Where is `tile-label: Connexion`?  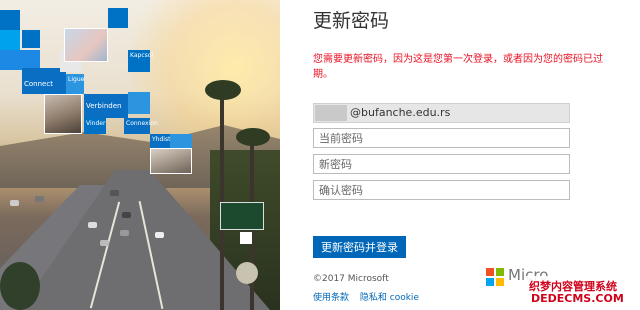
tile-label: Connexion is located at coordinates (142, 123).